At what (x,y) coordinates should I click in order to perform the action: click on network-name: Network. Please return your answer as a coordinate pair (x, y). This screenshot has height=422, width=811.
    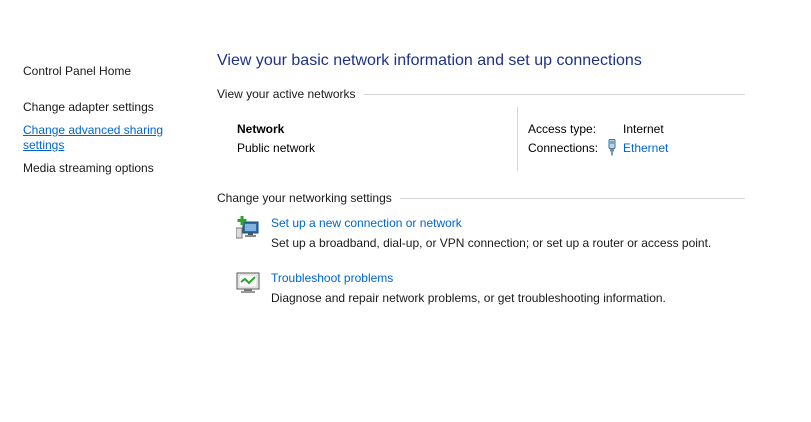
    Looking at the image, I should click on (261, 129).